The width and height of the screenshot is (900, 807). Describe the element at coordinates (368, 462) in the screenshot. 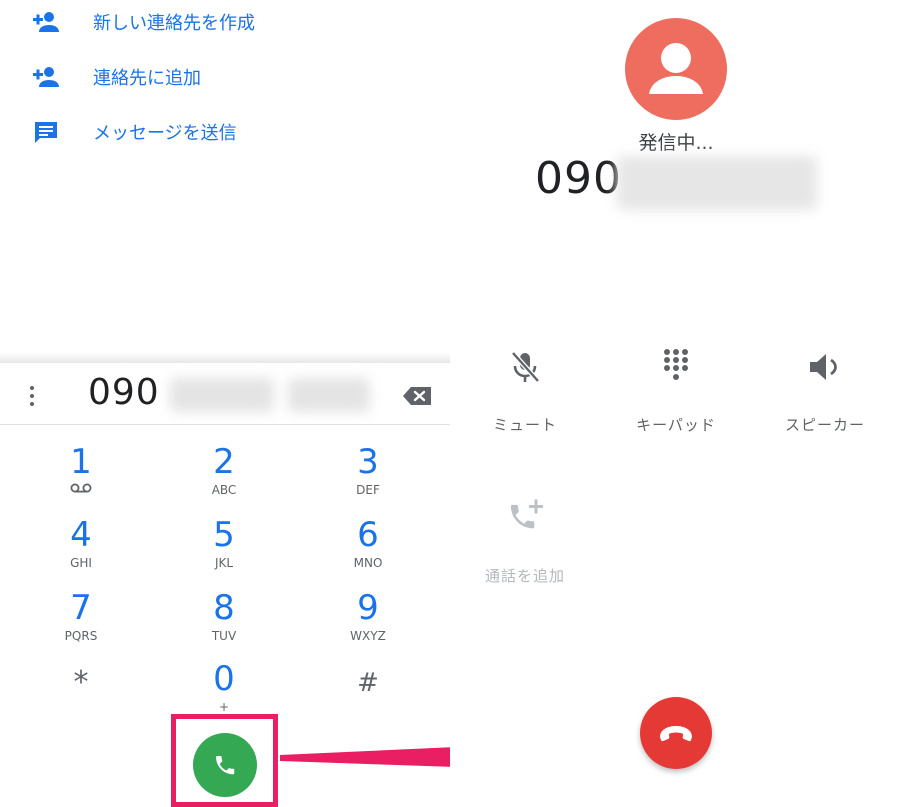

I see `key-digit: 3` at that location.